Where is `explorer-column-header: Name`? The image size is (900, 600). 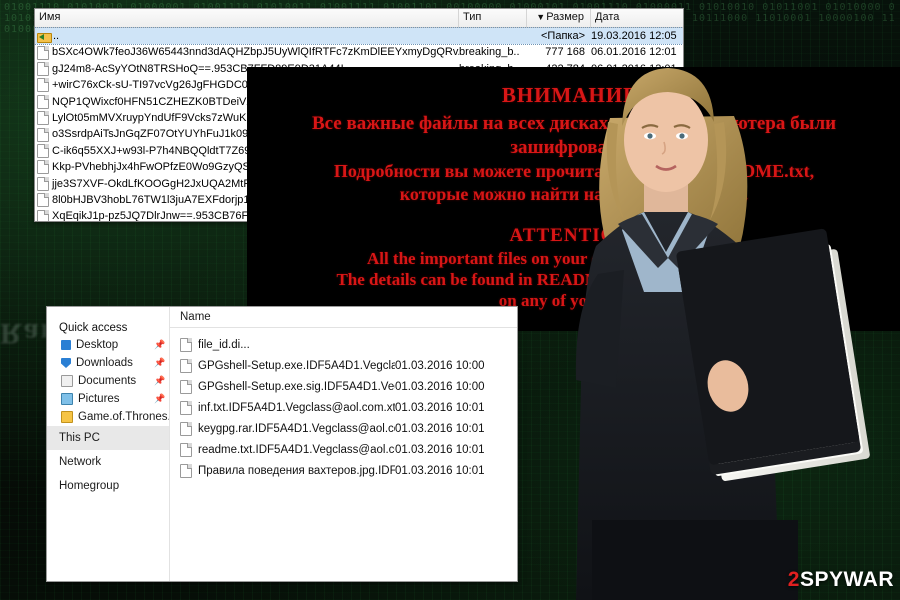
explorer-column-header: Name is located at coordinates (343, 317).